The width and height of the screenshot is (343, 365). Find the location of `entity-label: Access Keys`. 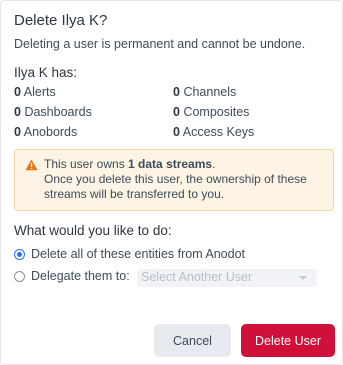

entity-label: Access Keys is located at coordinates (218, 132).